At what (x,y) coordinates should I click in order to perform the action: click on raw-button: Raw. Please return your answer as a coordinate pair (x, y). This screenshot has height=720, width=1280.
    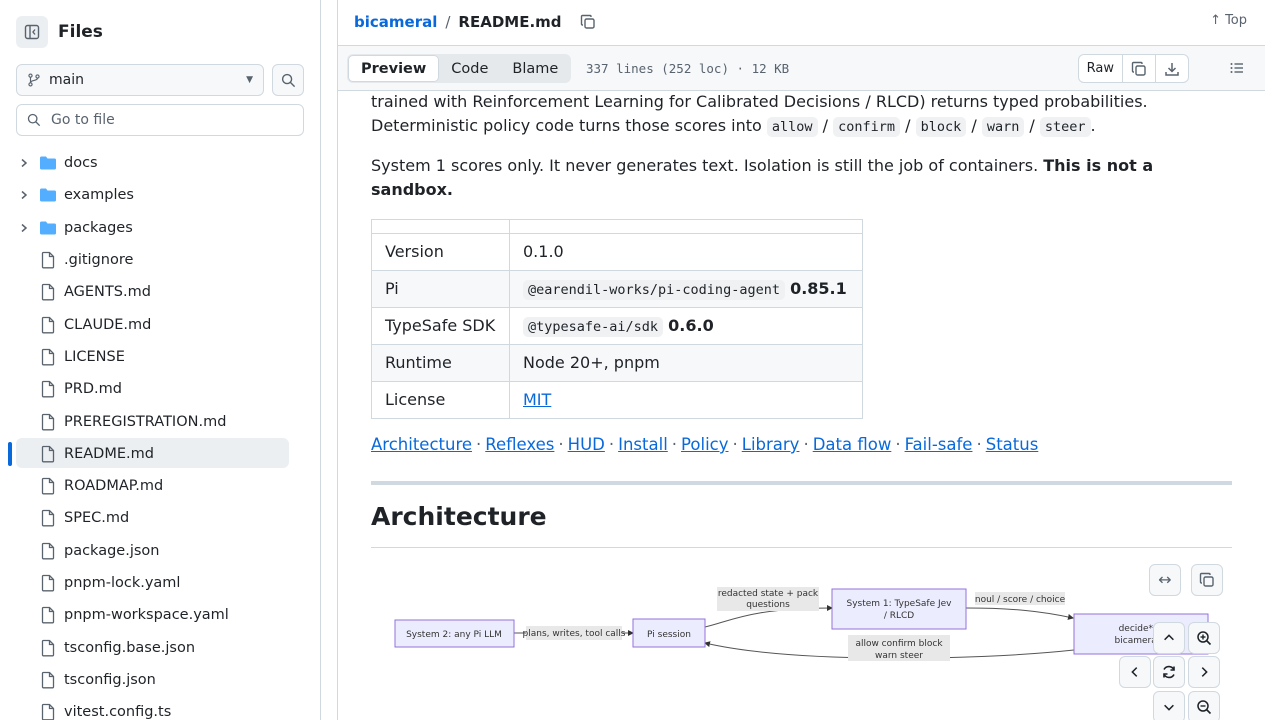
    Looking at the image, I should click on (1101, 68).